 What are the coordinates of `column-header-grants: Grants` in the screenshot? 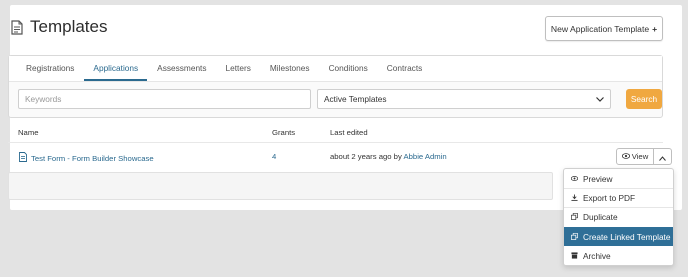 It's located at (283, 132).